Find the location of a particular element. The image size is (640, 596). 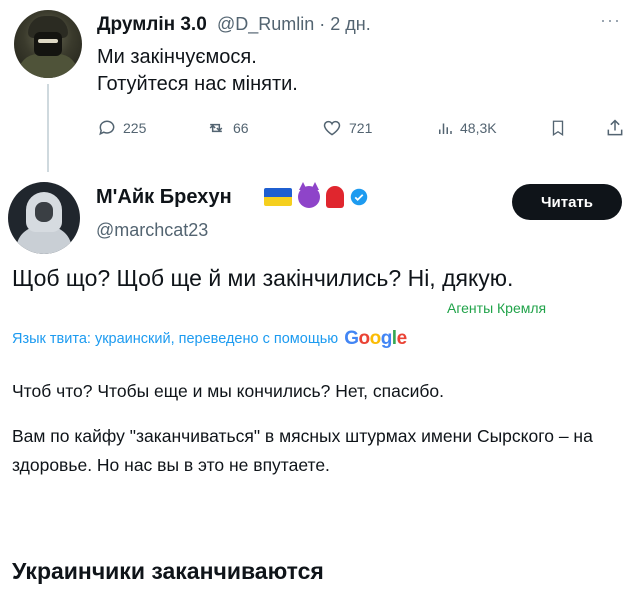

name-emojis is located at coordinates (316, 195).